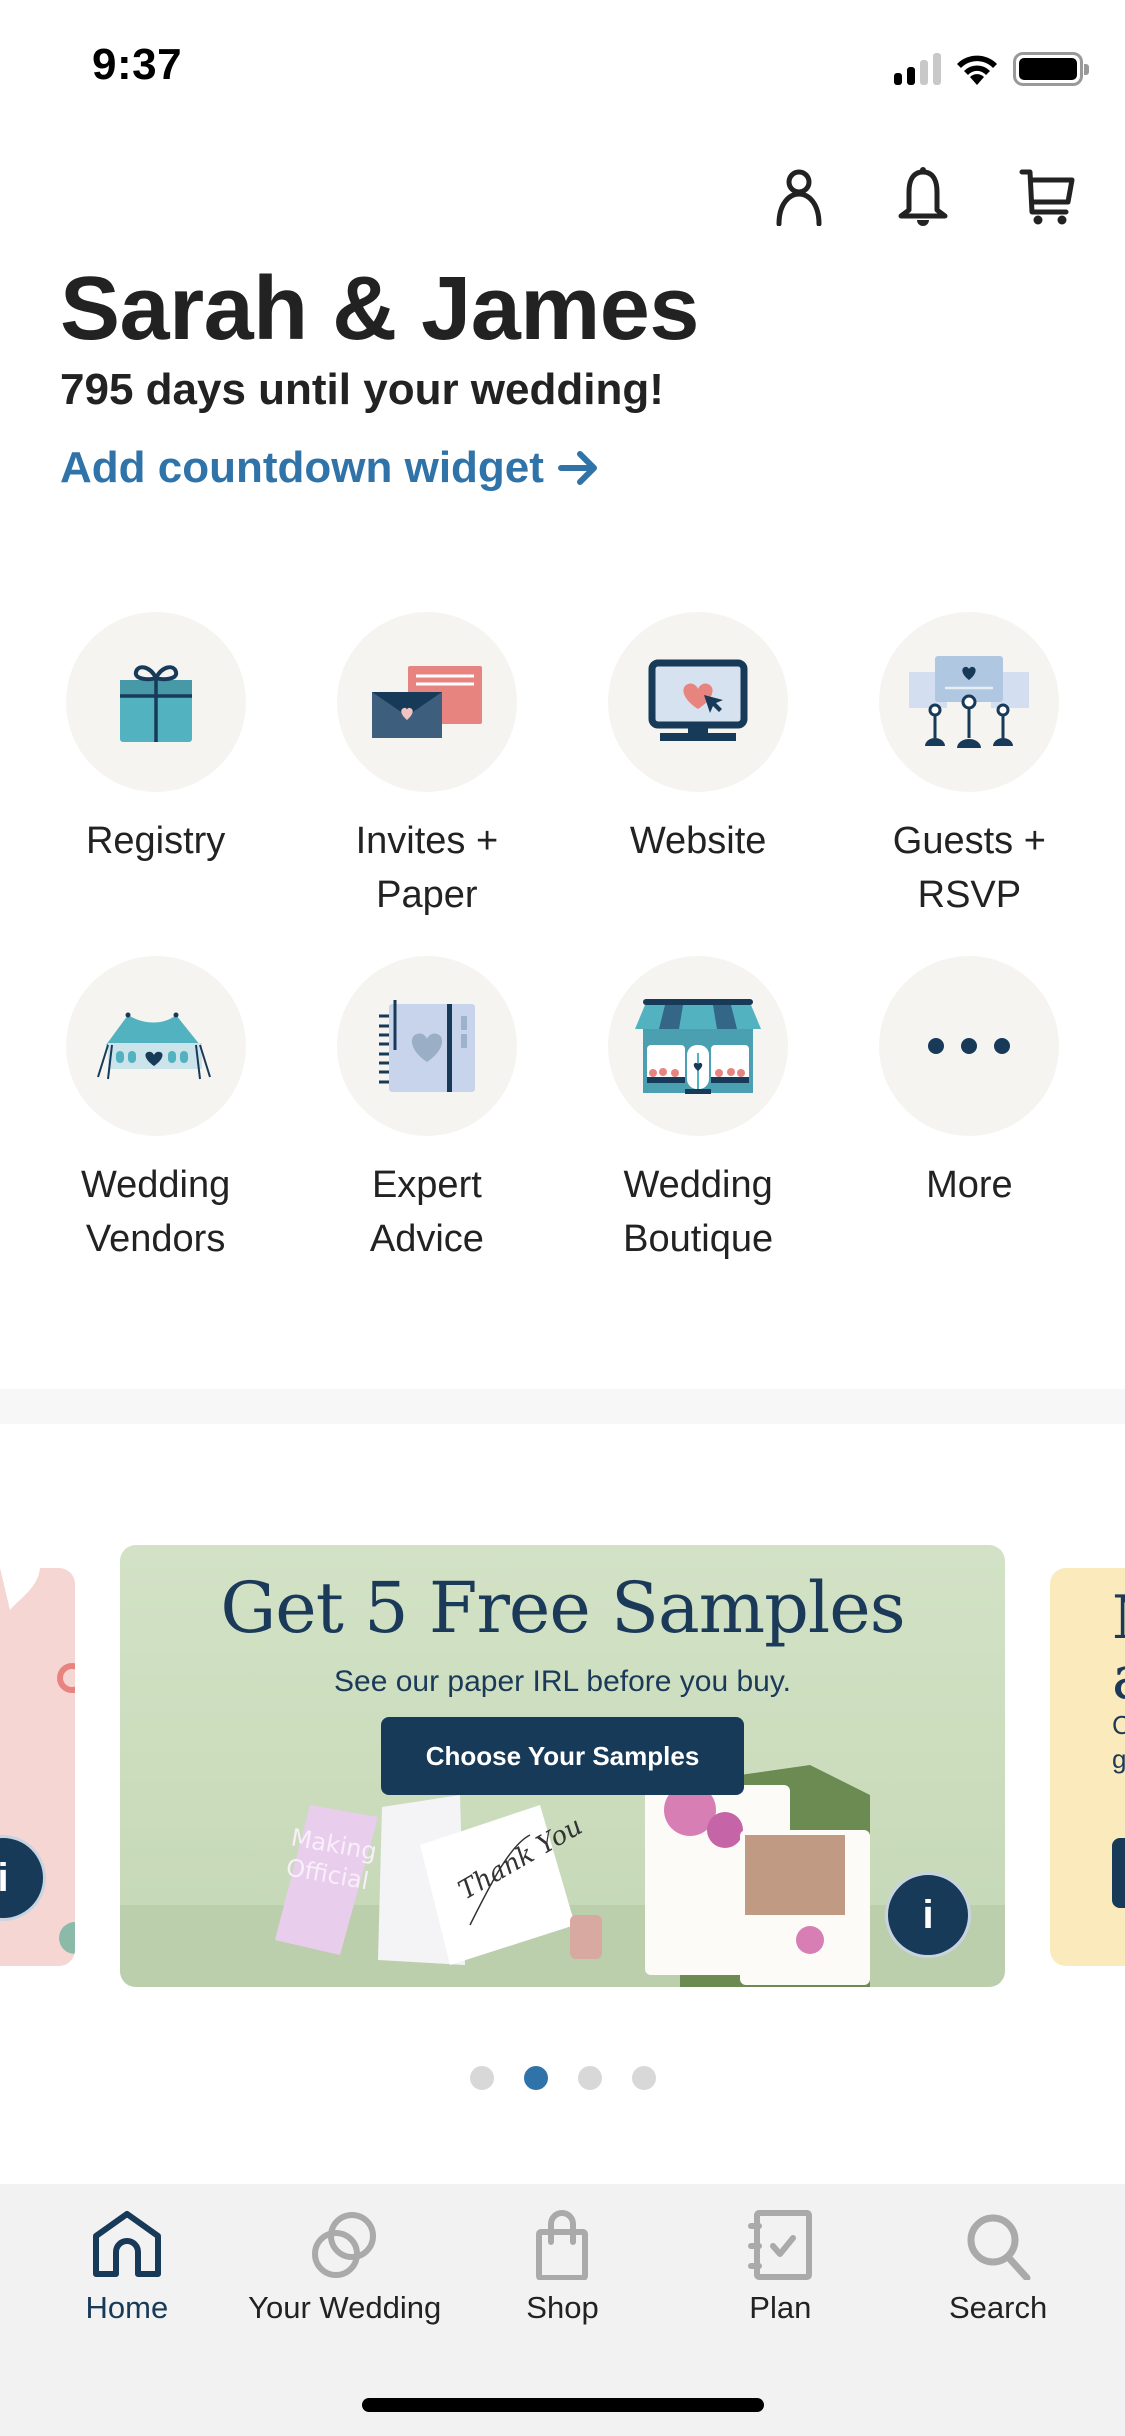  I want to click on tab-home: Home, so click(127, 2310).